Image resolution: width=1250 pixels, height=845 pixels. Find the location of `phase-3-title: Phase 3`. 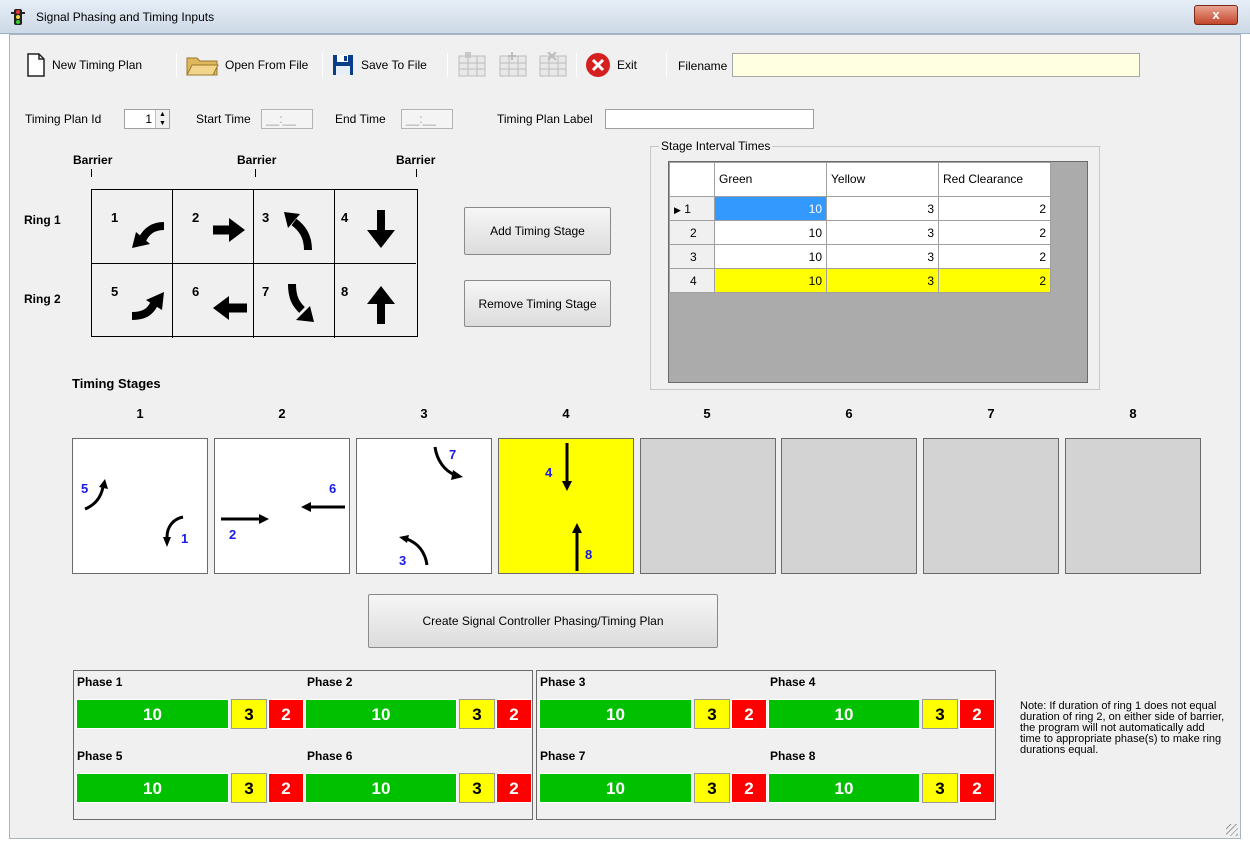

phase-3-title: Phase 3 is located at coordinates (563, 682).